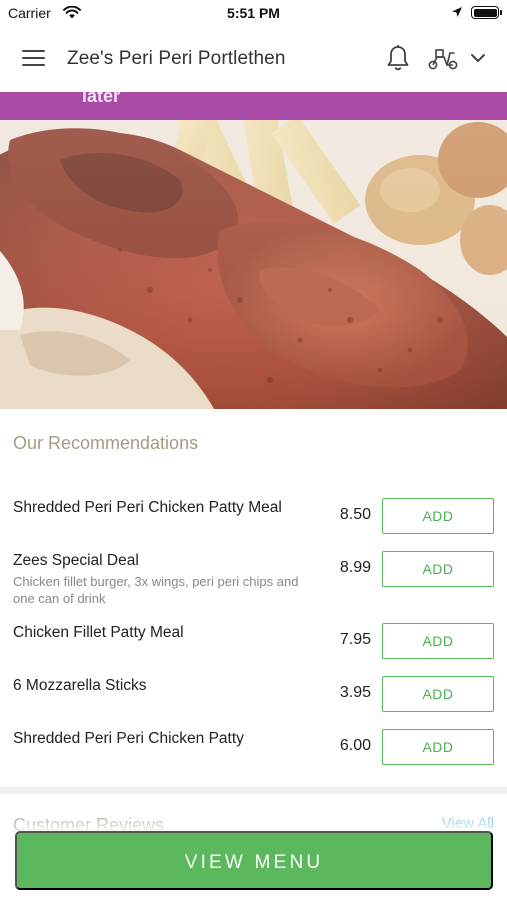 This screenshot has width=507, height=900. I want to click on menu-item-name: Chicken Fillet Patty Meal, so click(98, 632).